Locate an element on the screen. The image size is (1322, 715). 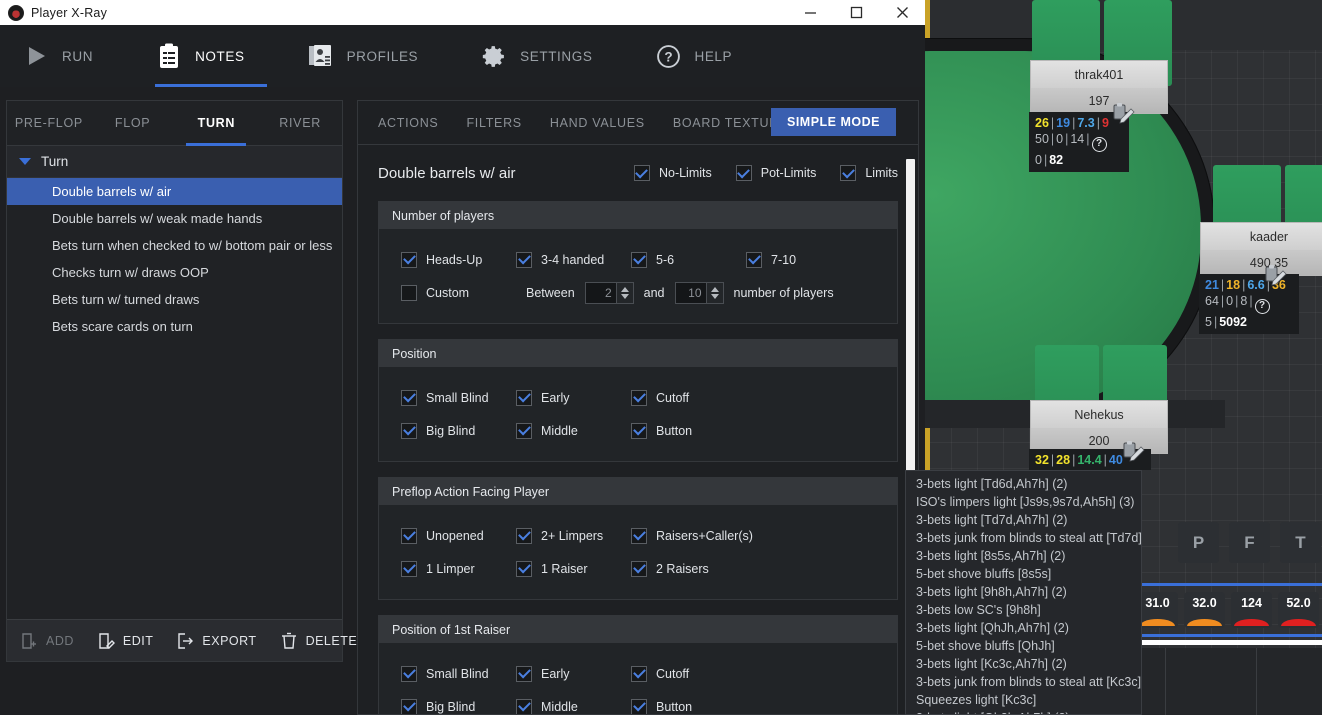
action-button-f: F is located at coordinates (1249, 542).